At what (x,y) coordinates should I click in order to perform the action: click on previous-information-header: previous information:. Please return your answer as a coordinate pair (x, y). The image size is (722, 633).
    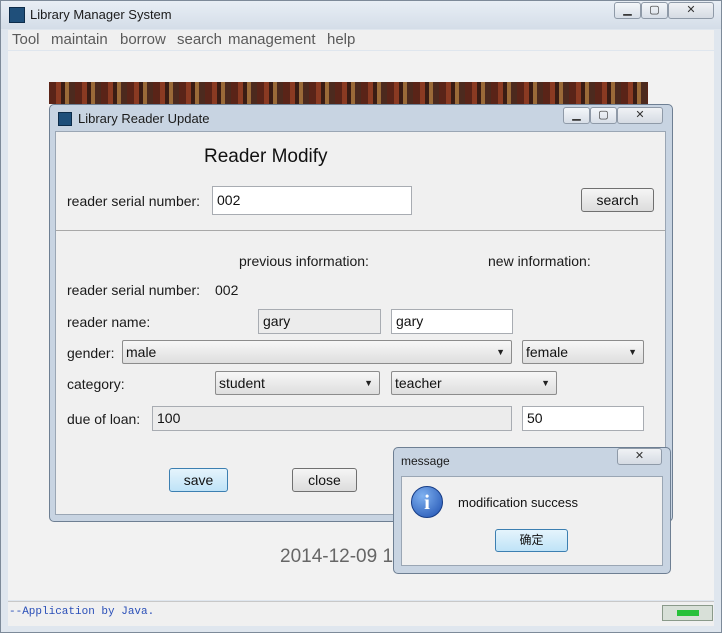
    Looking at the image, I should click on (304, 261).